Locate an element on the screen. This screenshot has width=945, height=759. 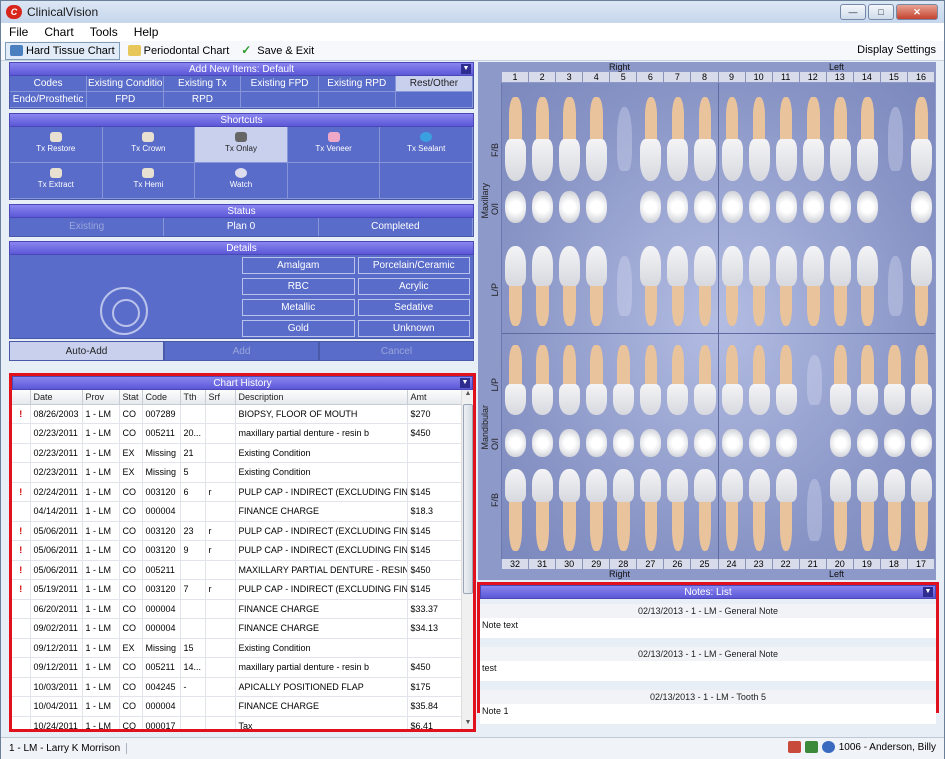
tab-existing-condition: Existing Conditio is located at coordinates (126, 84).